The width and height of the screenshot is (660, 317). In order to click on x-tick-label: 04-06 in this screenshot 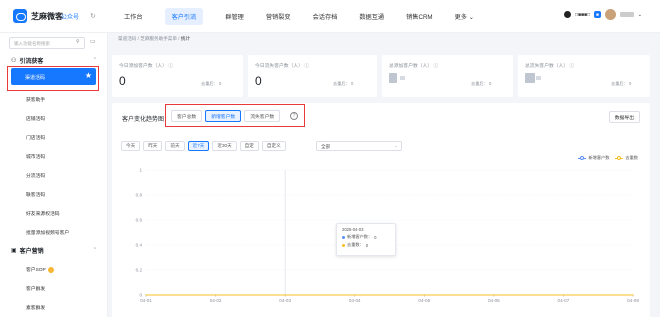, I will do `click(494, 300)`.